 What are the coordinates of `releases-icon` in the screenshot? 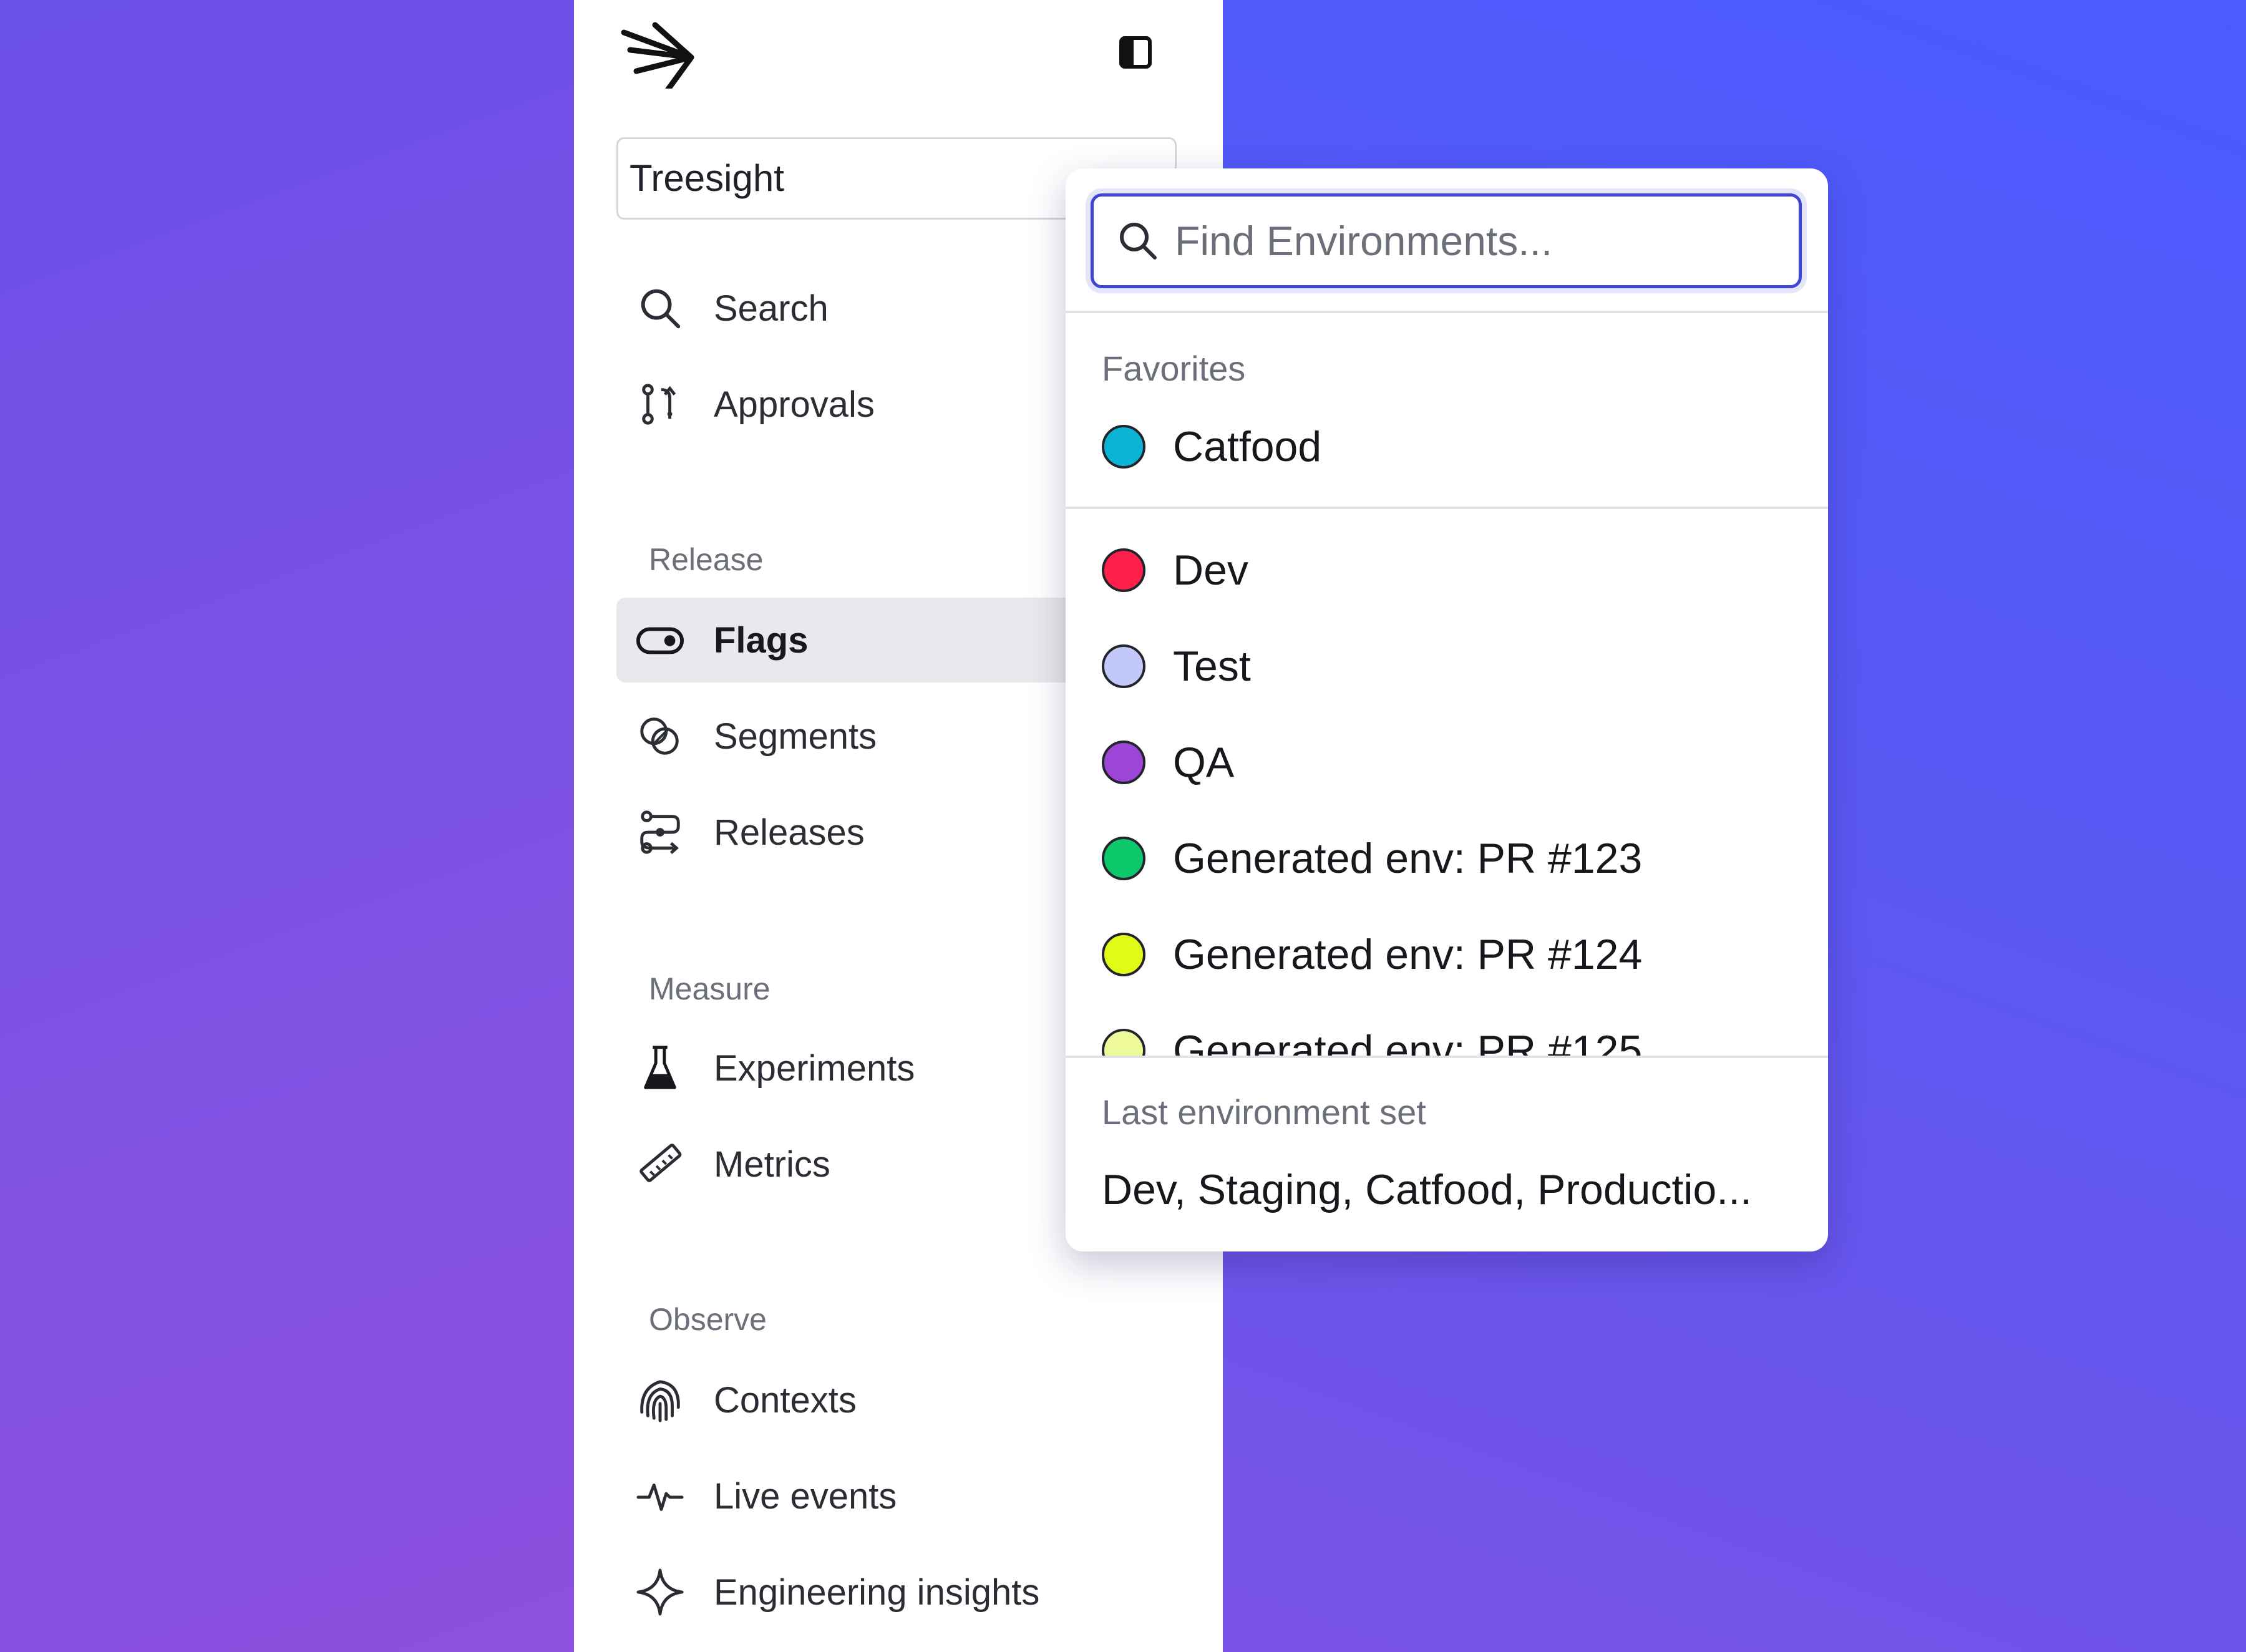 It's located at (660, 832).